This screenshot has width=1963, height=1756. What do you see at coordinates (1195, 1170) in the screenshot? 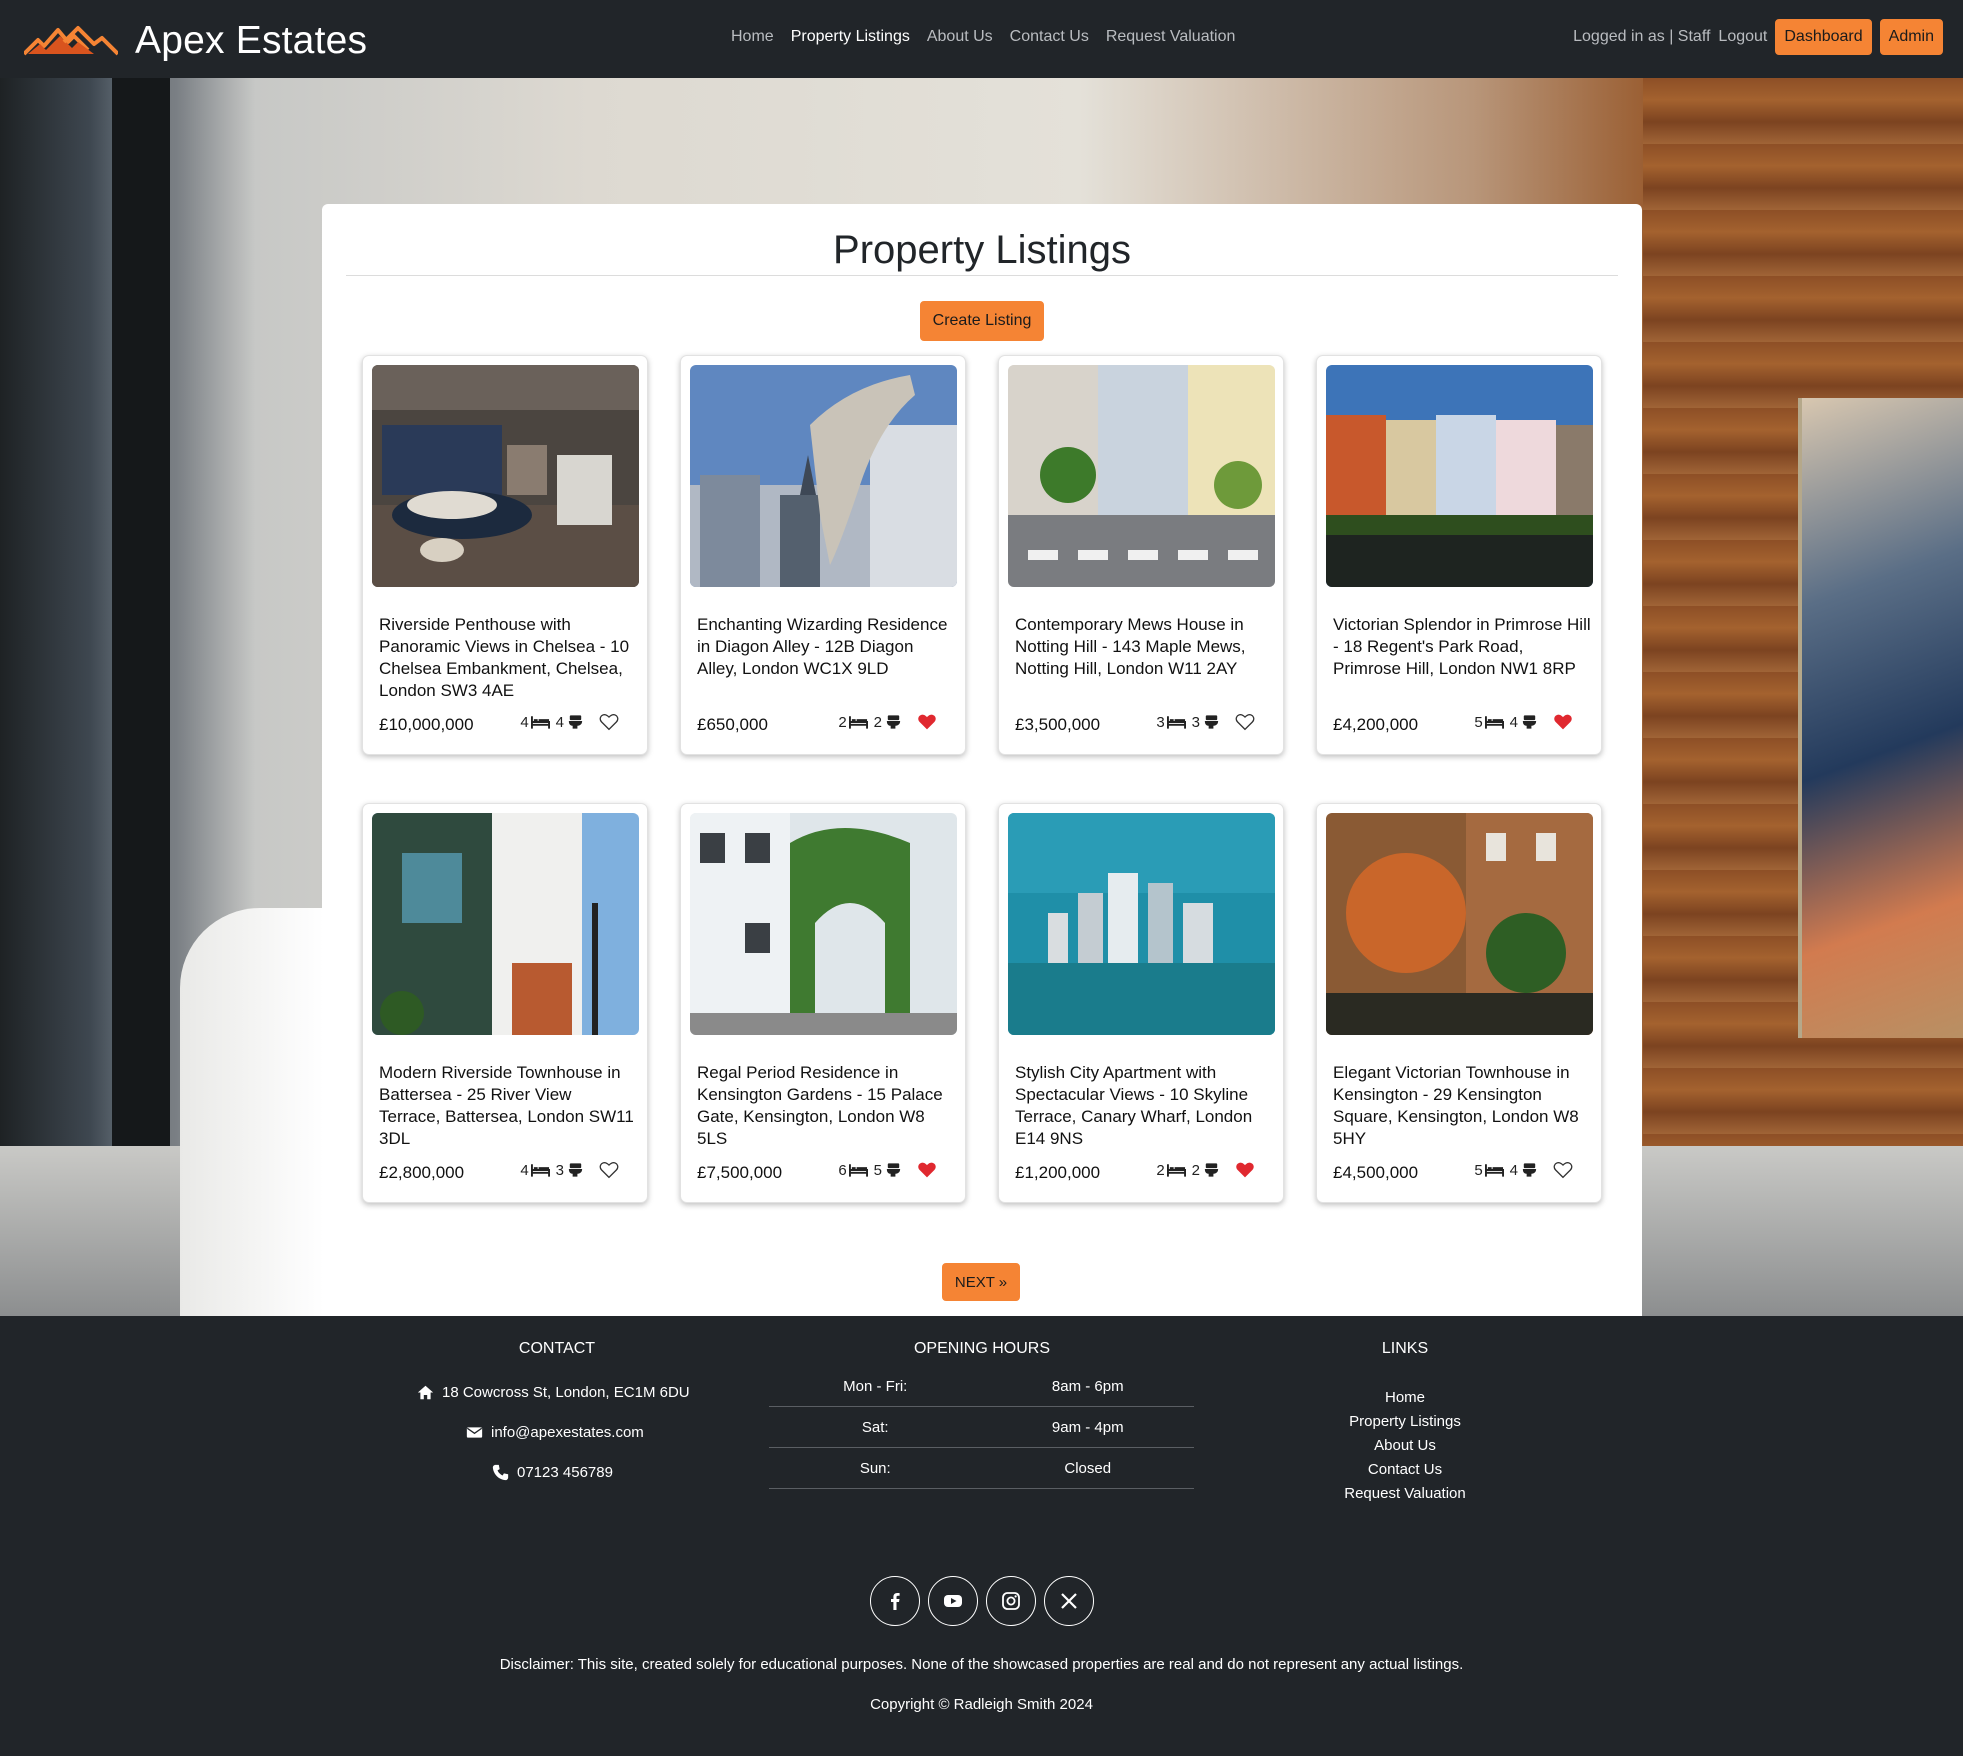
I see `bath-count: 2` at bounding box center [1195, 1170].